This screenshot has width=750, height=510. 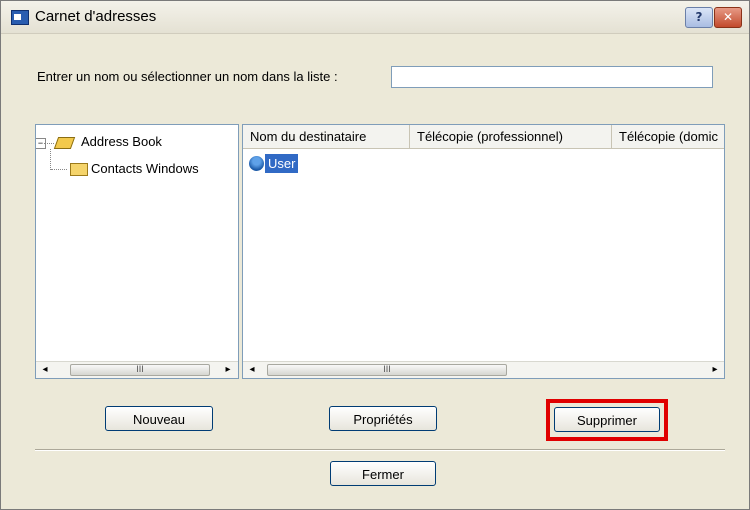 I want to click on tree-item-label: Contacts Windows, so click(x=145, y=168).